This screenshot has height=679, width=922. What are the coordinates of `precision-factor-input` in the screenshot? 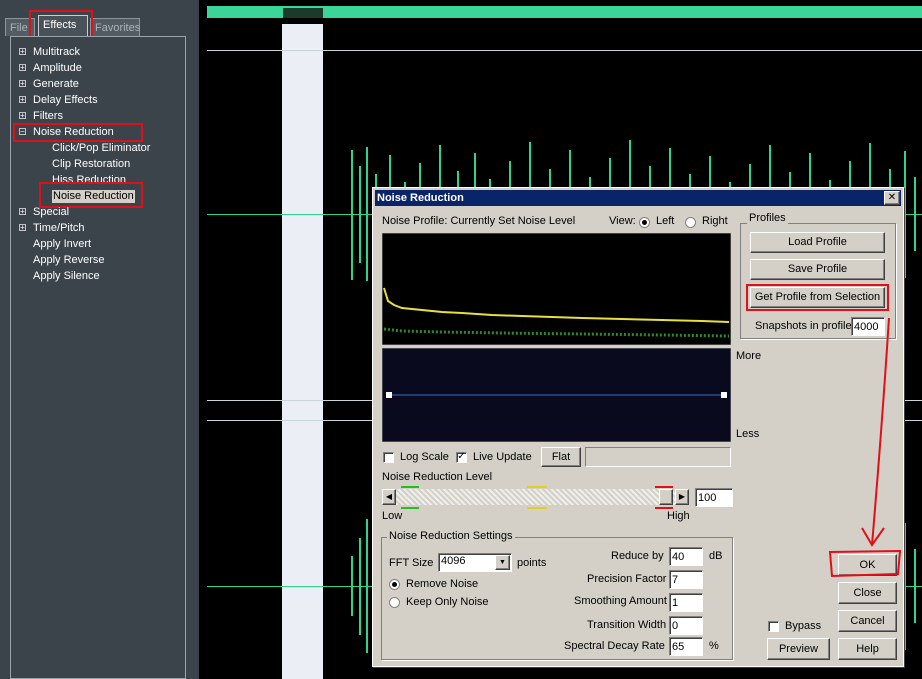 It's located at (686, 579).